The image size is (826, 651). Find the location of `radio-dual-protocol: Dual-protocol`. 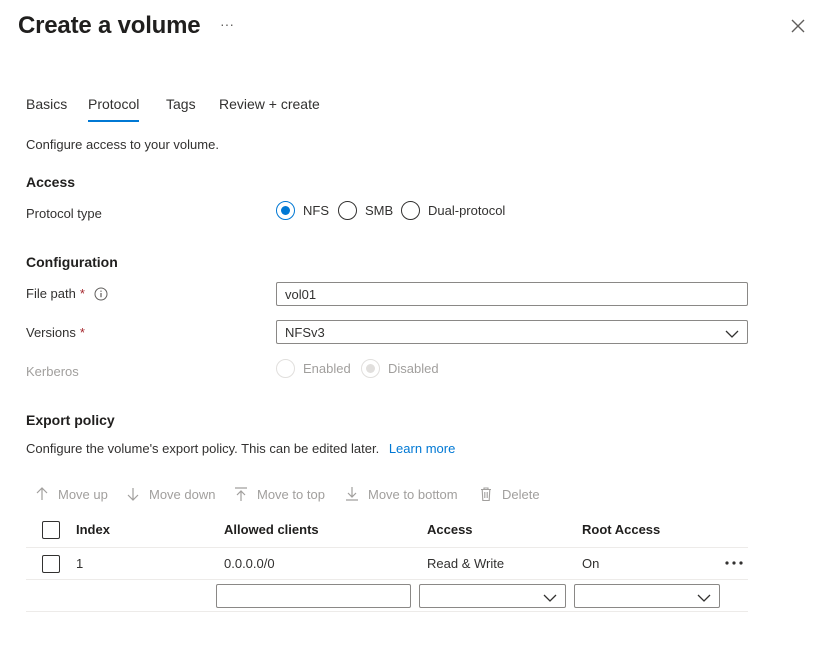

radio-dual-protocol: Dual-protocol is located at coordinates (453, 210).